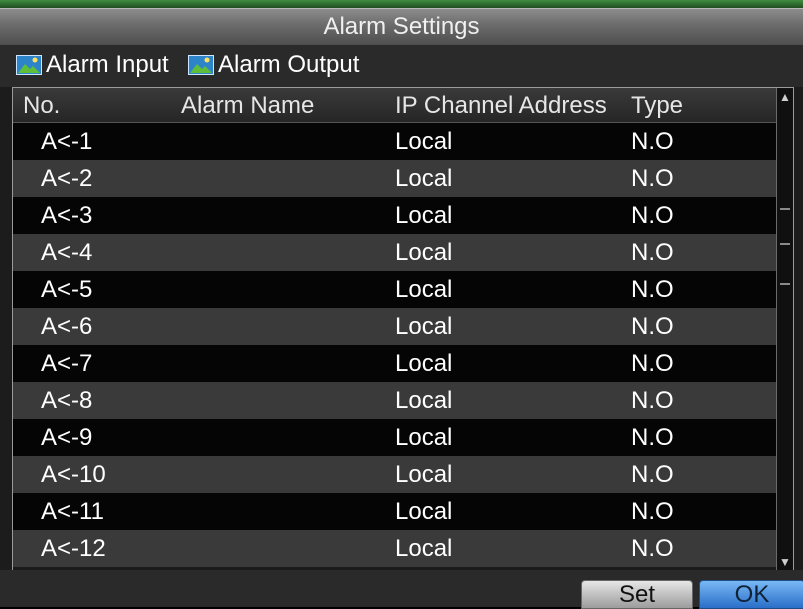  Describe the element at coordinates (107, 64) in the screenshot. I see `tab-label: Alarm Input` at that location.